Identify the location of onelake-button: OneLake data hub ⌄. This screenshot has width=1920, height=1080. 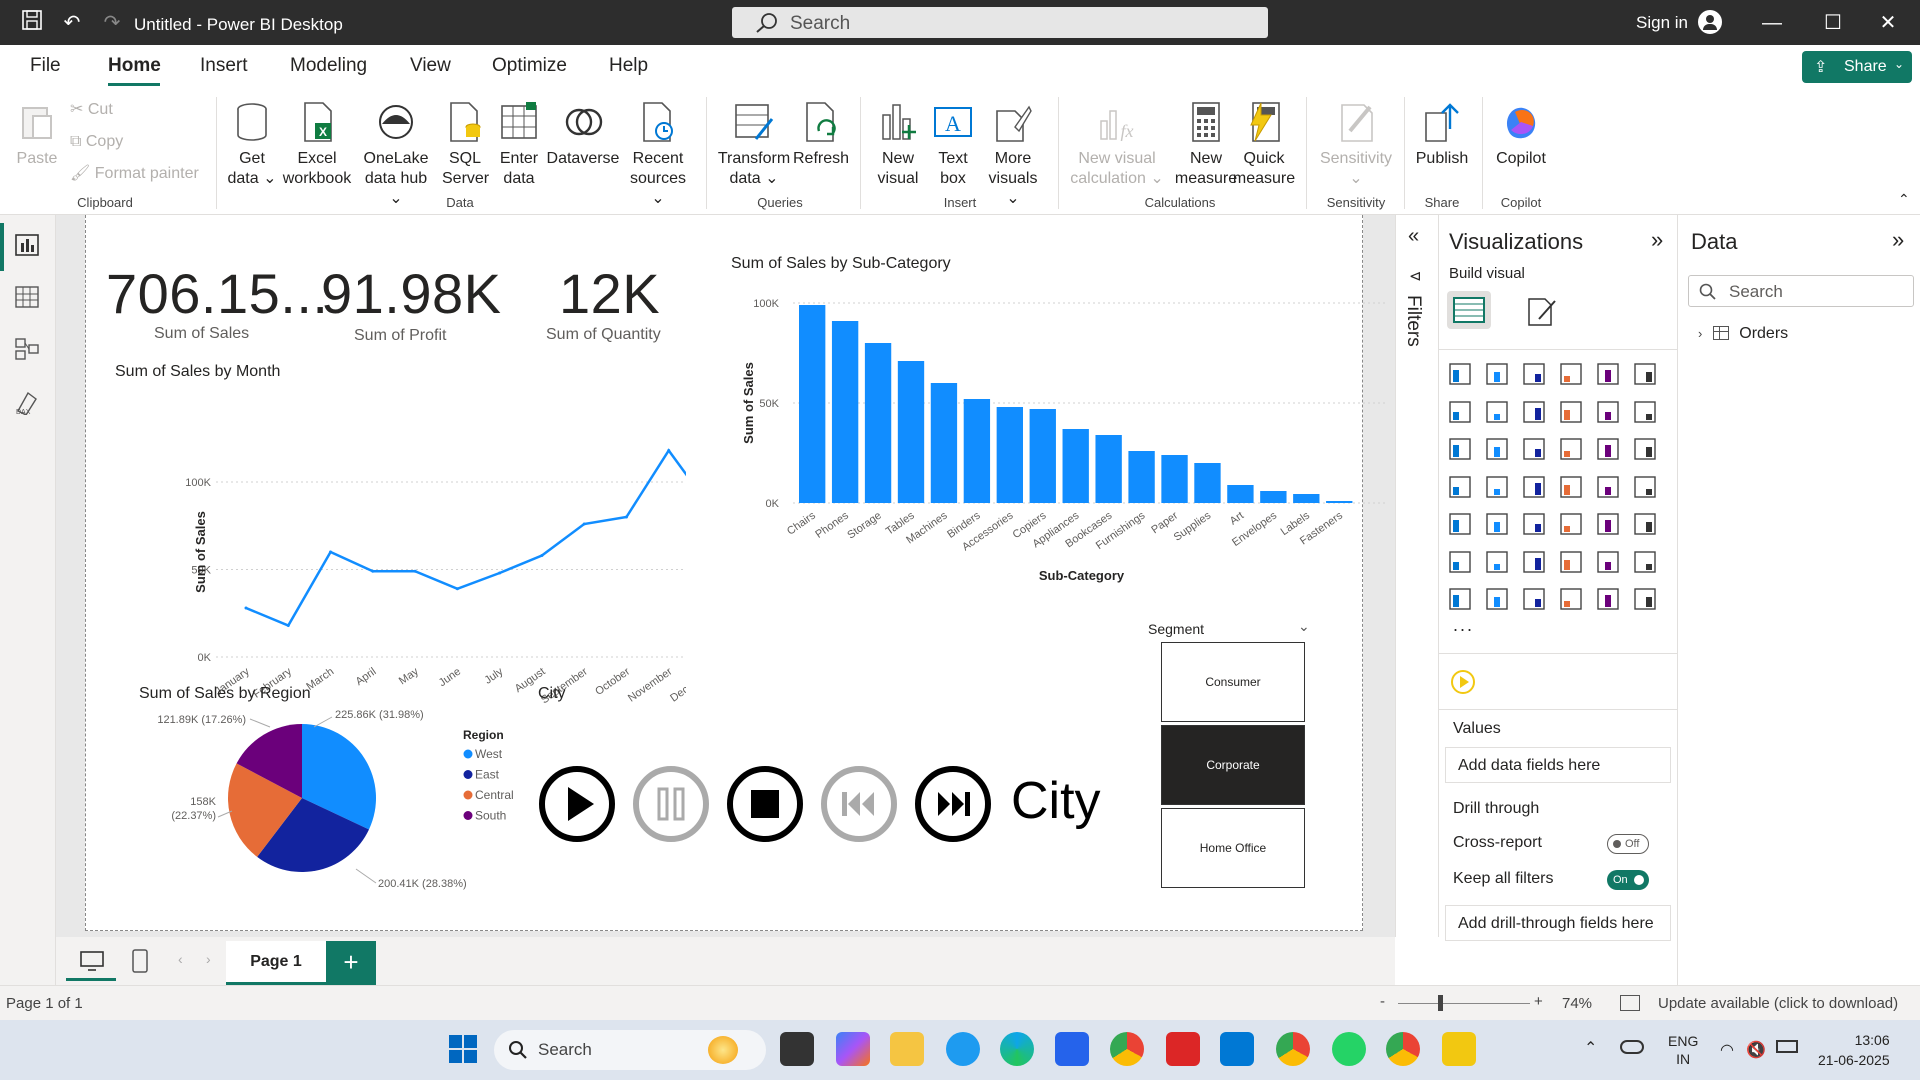
(396, 154).